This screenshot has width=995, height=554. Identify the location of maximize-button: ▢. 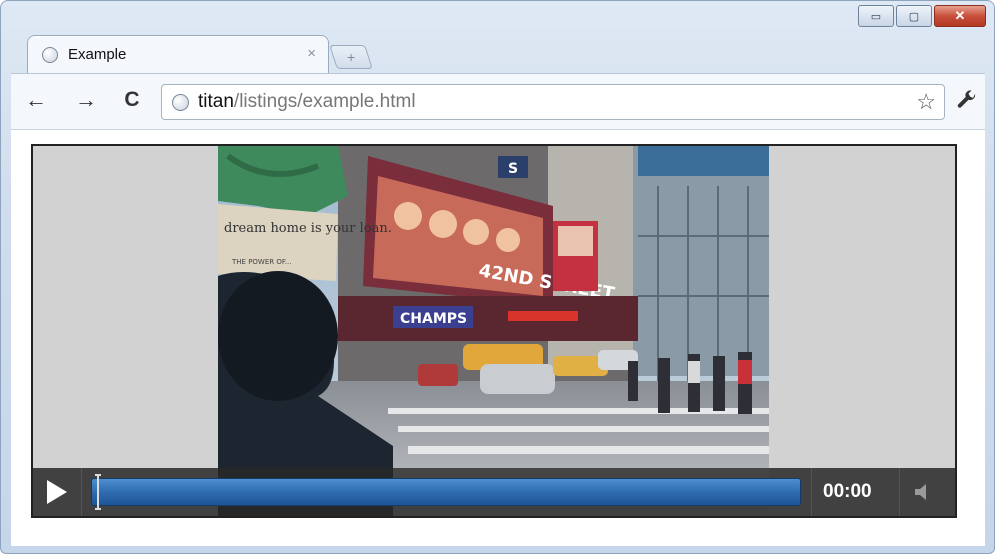
(914, 16).